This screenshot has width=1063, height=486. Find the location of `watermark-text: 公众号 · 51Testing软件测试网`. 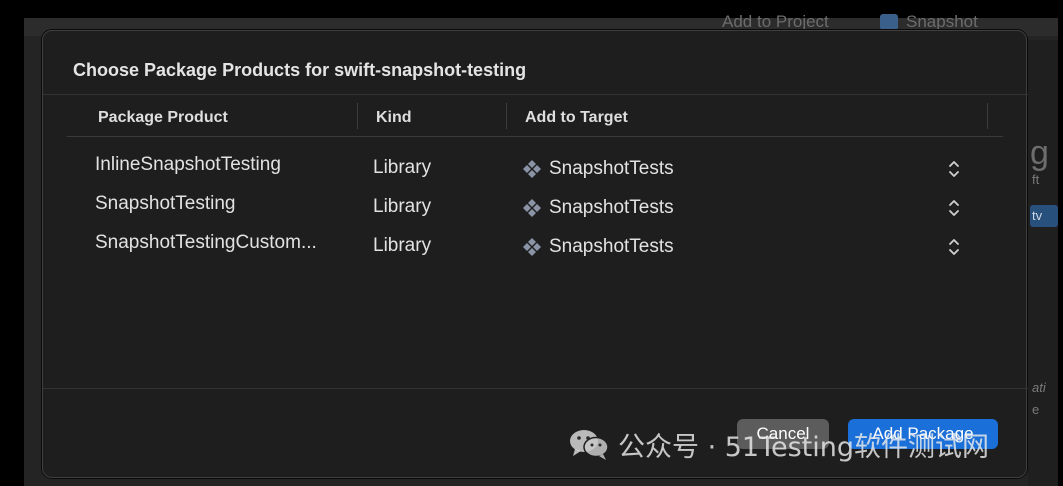

watermark-text: 公众号 · 51Testing软件测试网 is located at coordinates (804, 447).